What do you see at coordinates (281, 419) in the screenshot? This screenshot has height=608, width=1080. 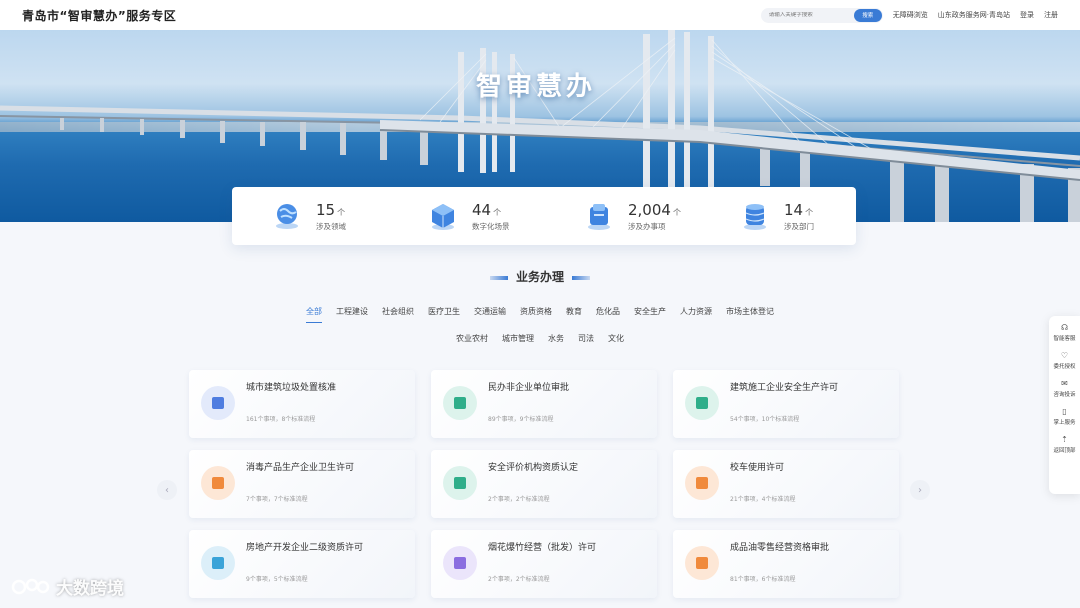 I see `service-meta: 161个事项，8个标准流程` at bounding box center [281, 419].